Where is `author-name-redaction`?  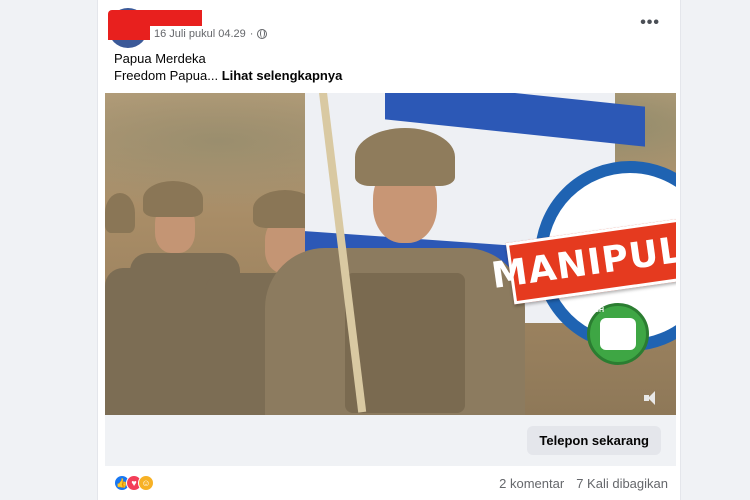
author-name-redaction is located at coordinates (163, 18).